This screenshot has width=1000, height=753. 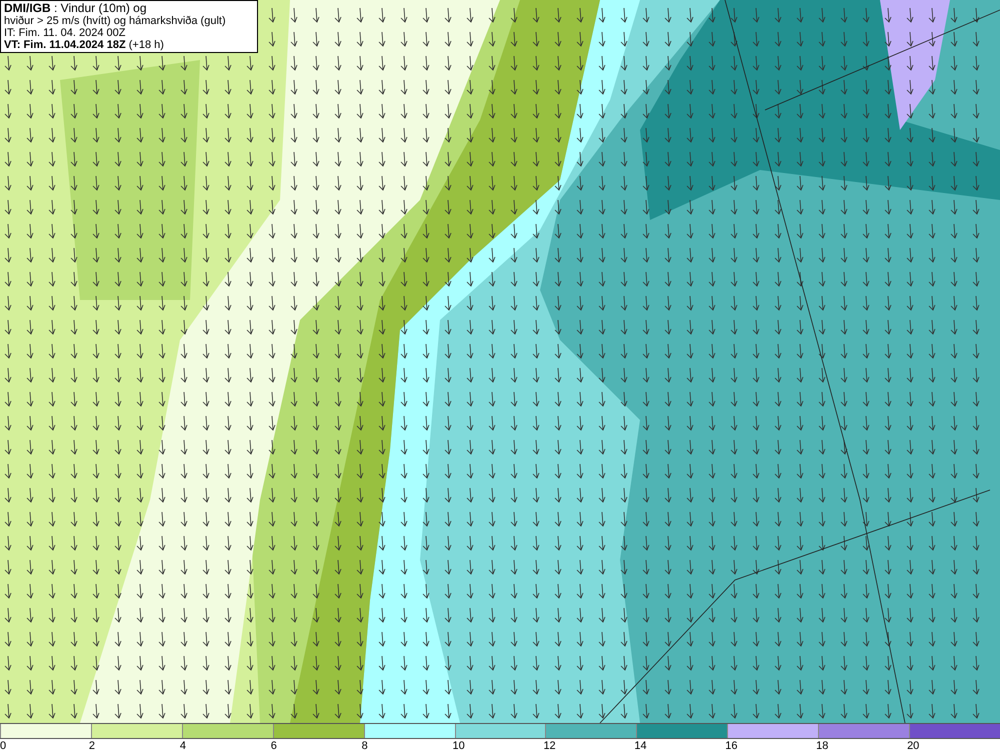 What do you see at coordinates (731, 746) in the screenshot?
I see `legend-tick-label: 16` at bounding box center [731, 746].